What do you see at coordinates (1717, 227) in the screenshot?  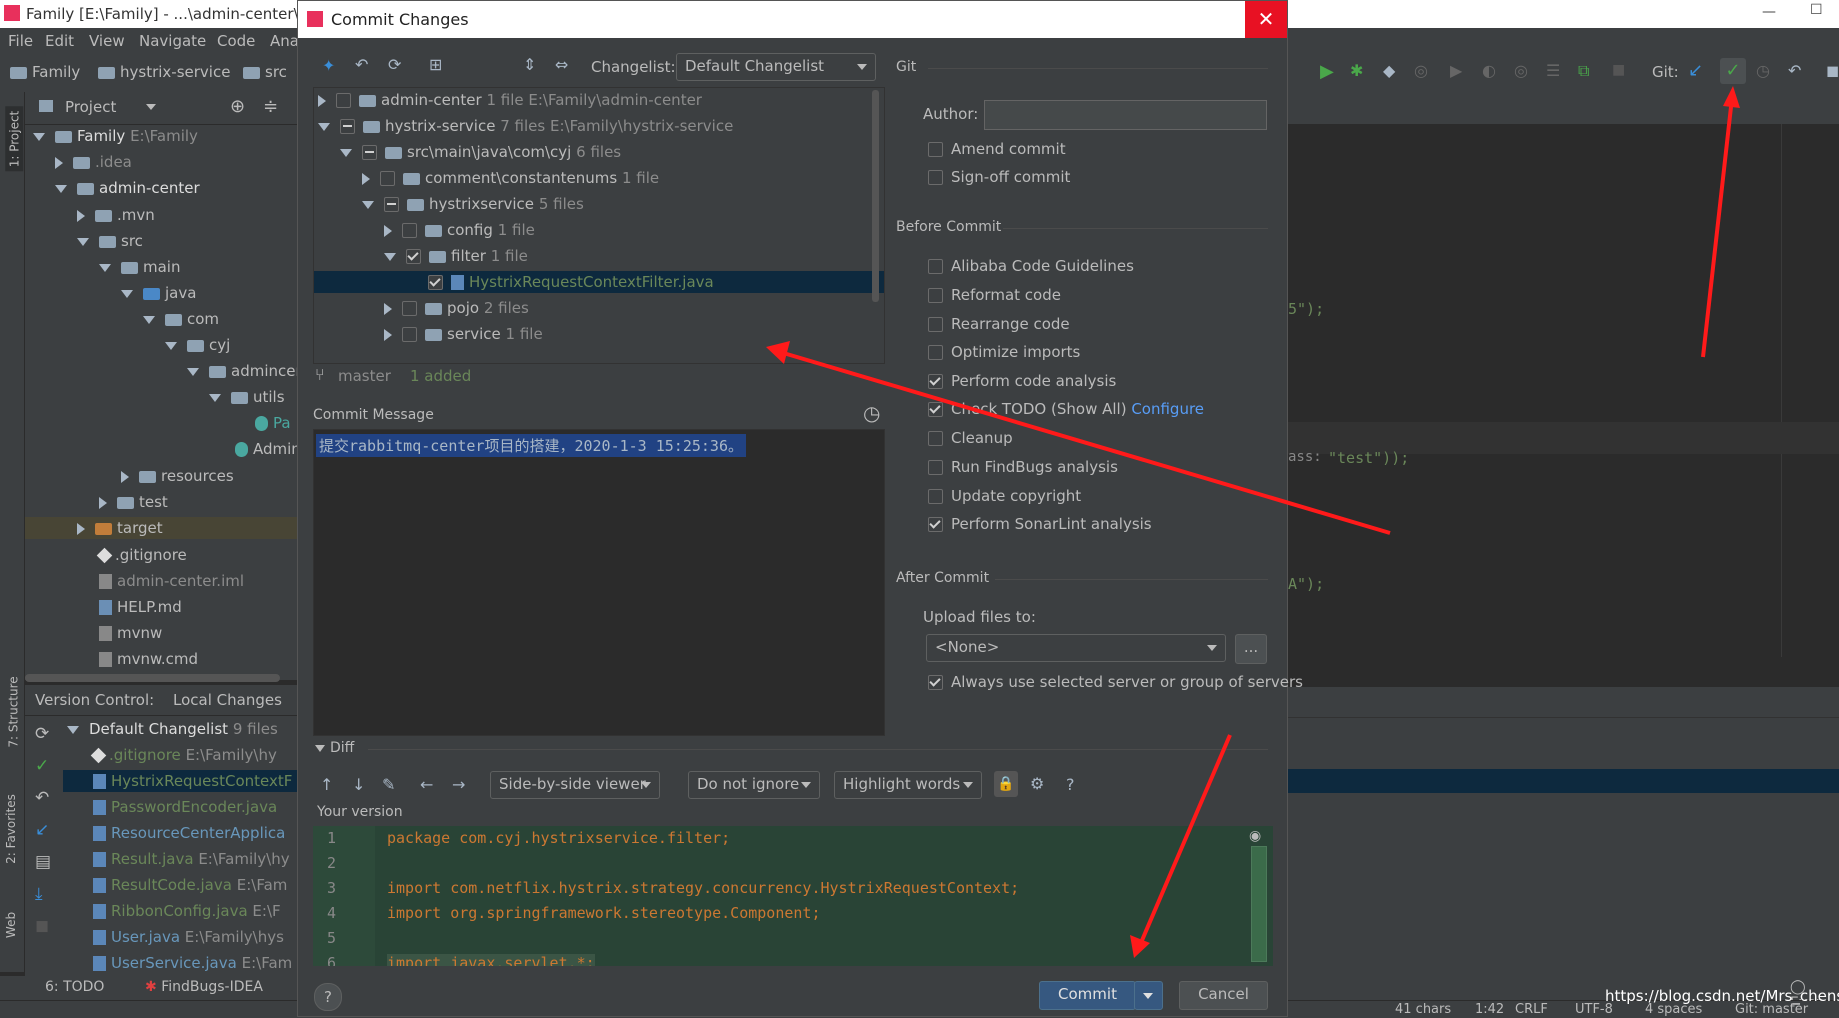 I see `arrow-to-commit-icon` at bounding box center [1717, 227].